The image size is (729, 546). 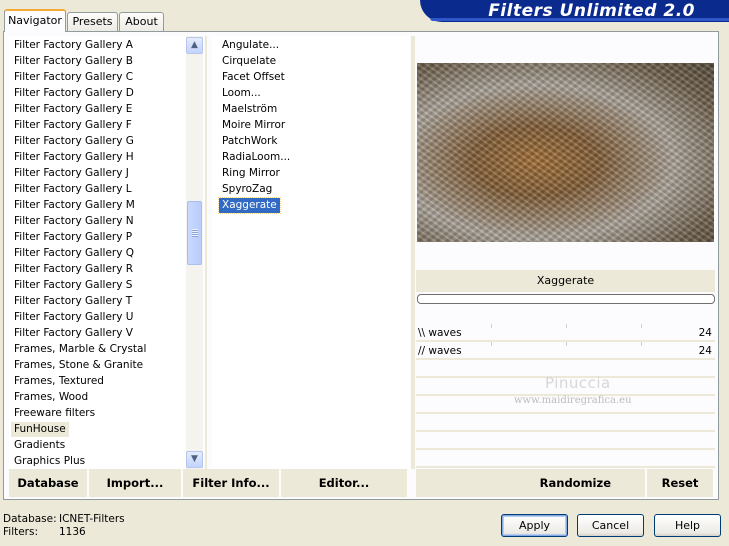 I want to click on app-title: Filters Unlimited 2.0, so click(x=591, y=11).